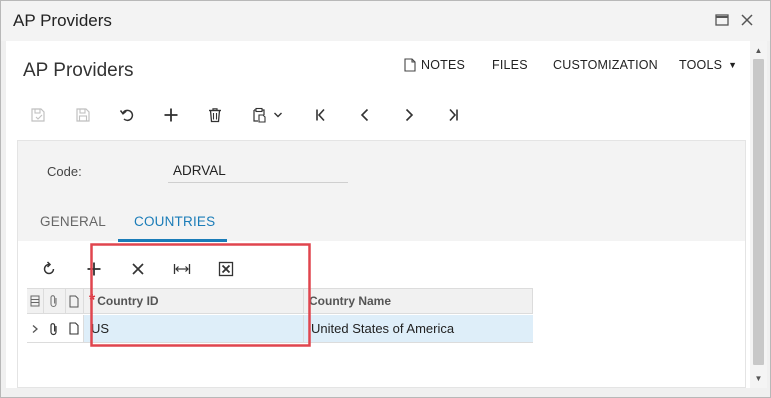  I want to click on notes-button: NOTES, so click(434, 65).